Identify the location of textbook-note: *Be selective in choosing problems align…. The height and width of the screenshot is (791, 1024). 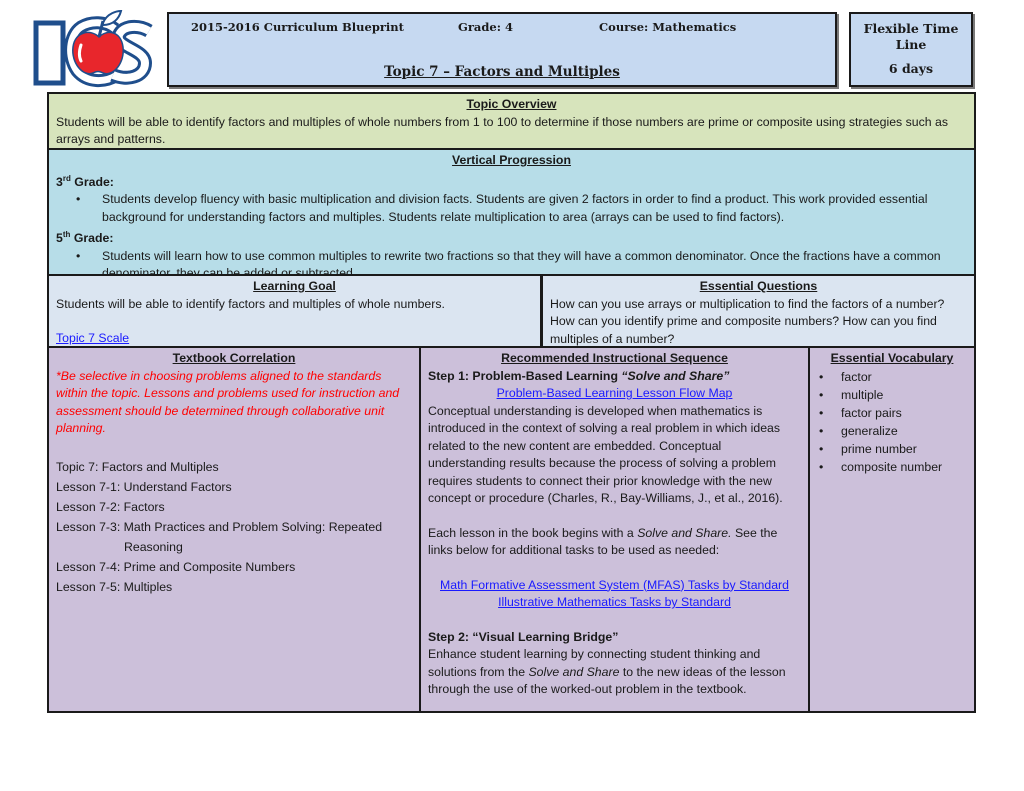
(228, 402).